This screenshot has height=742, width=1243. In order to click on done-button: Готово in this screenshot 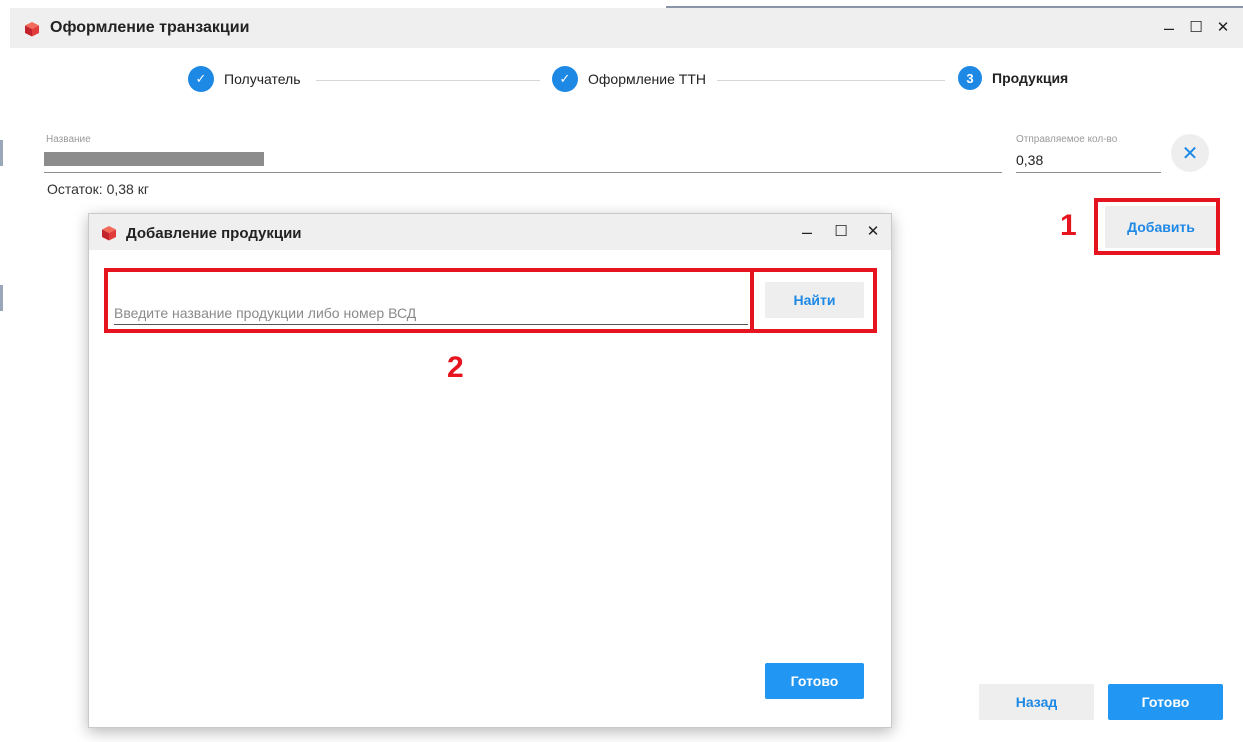, I will do `click(1165, 702)`.